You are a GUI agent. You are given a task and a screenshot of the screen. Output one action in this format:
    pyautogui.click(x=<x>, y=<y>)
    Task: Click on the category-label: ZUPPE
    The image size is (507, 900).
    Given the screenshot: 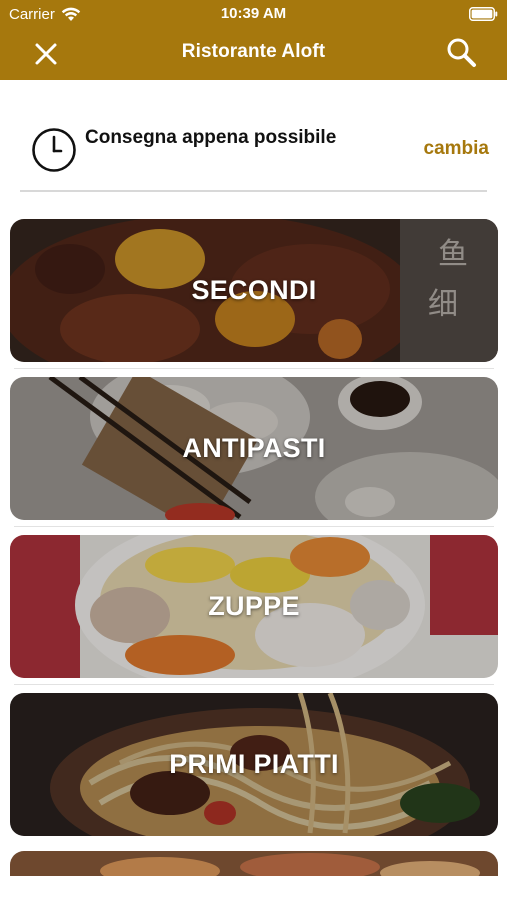 What is the action you would take?
    pyautogui.click(x=254, y=606)
    